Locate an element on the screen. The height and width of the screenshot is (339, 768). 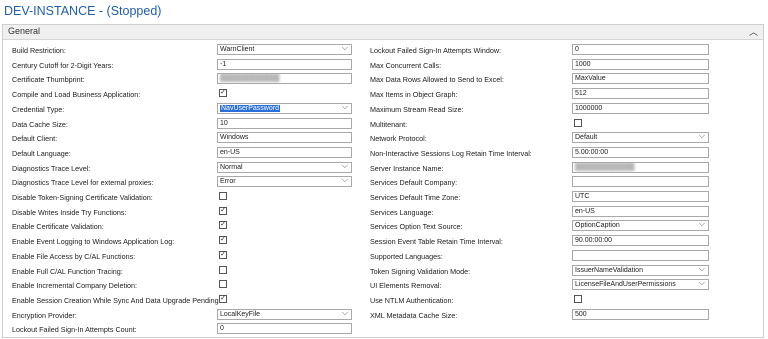
property-value: 500 is located at coordinates (581, 314).